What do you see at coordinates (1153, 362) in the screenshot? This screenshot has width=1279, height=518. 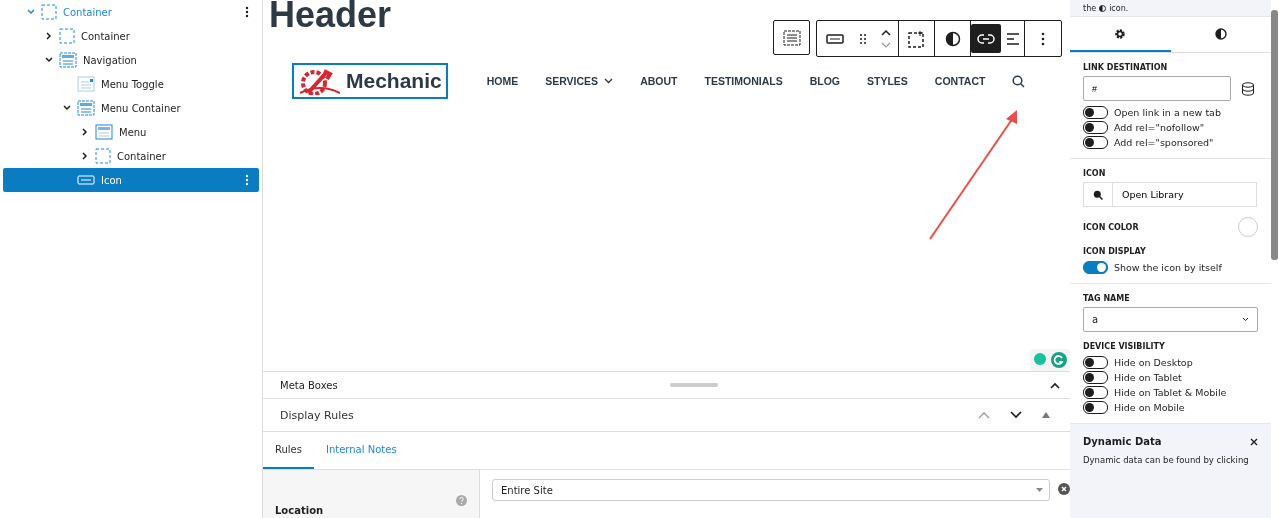 I see `toggle-label: Hide on Desktop` at bounding box center [1153, 362].